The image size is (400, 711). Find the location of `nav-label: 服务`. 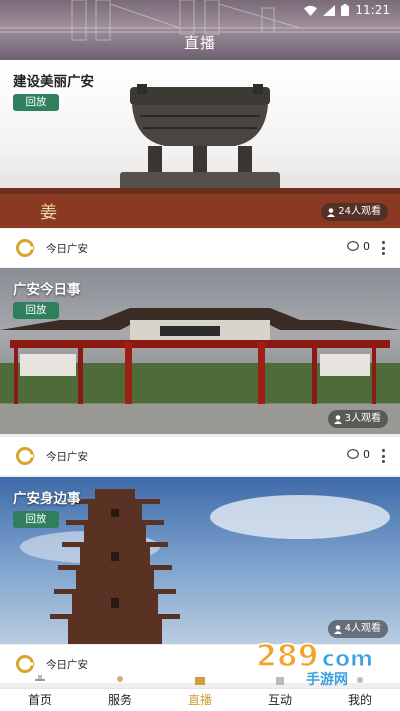

nav-label: 服务 is located at coordinates (119, 700).